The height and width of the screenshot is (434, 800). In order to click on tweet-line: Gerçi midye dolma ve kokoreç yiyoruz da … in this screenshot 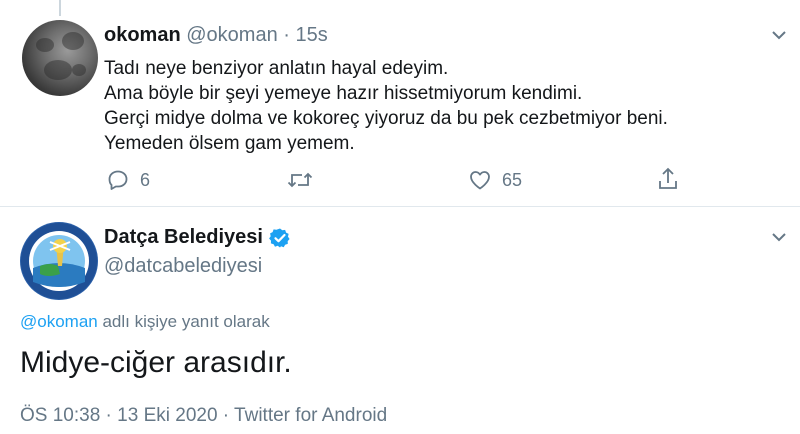, I will do `click(386, 118)`.